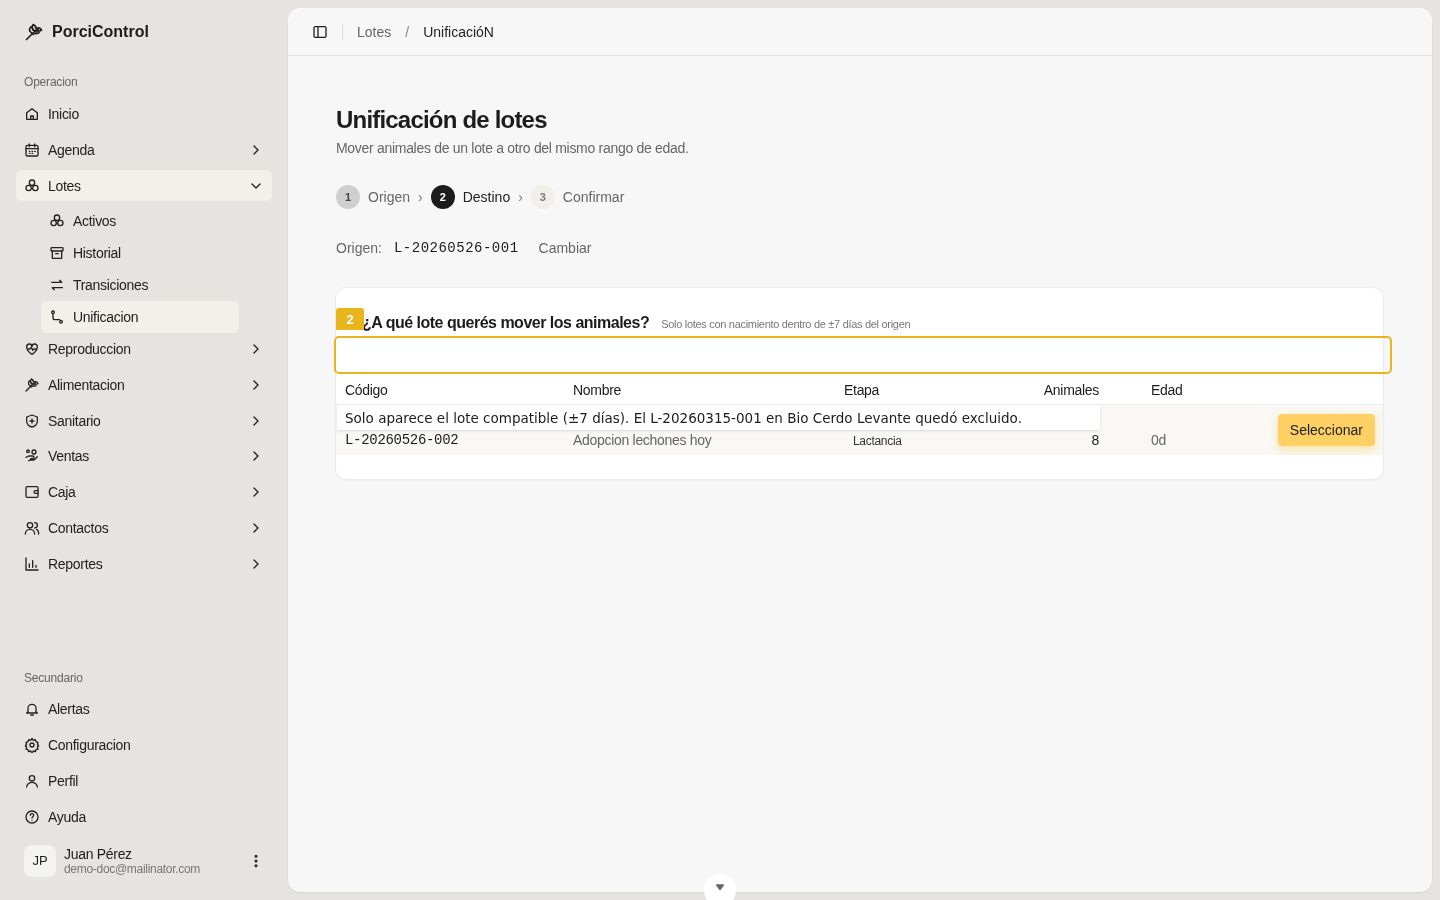  Describe the element at coordinates (32, 113) in the screenshot. I see `home-icon` at that location.